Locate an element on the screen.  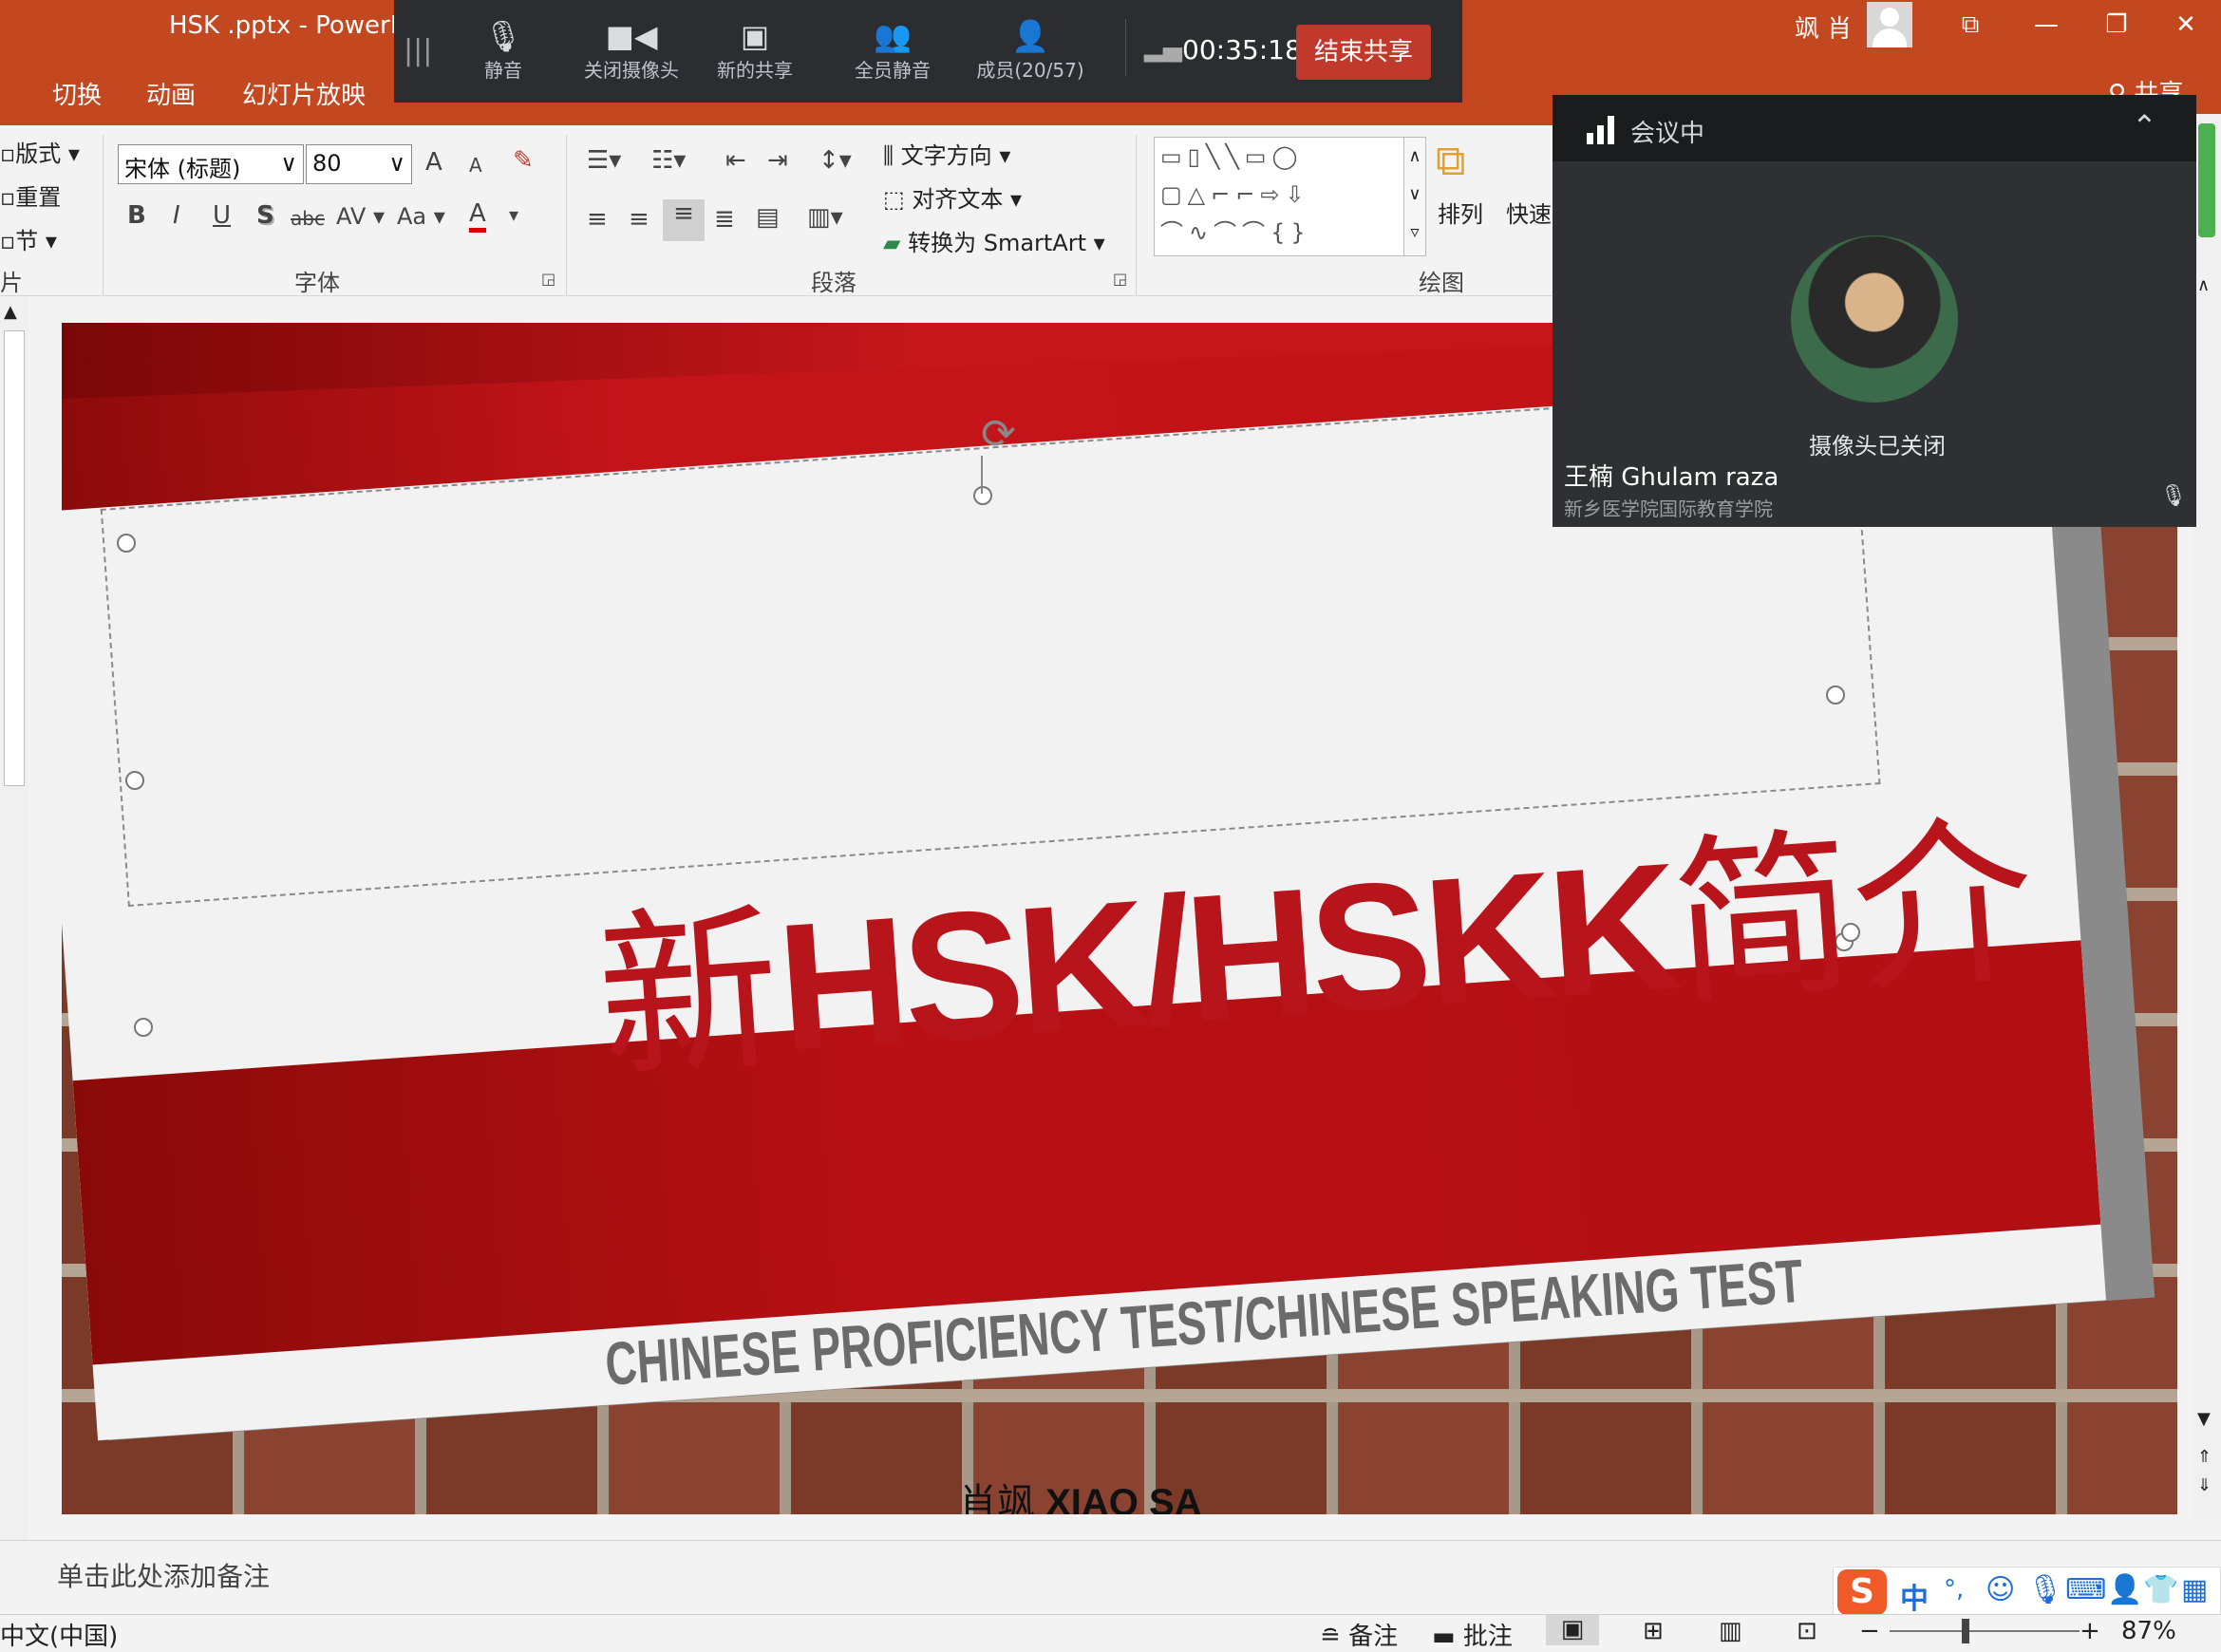
keyboard-icon: ⌨ is located at coordinates (2085, 1589).